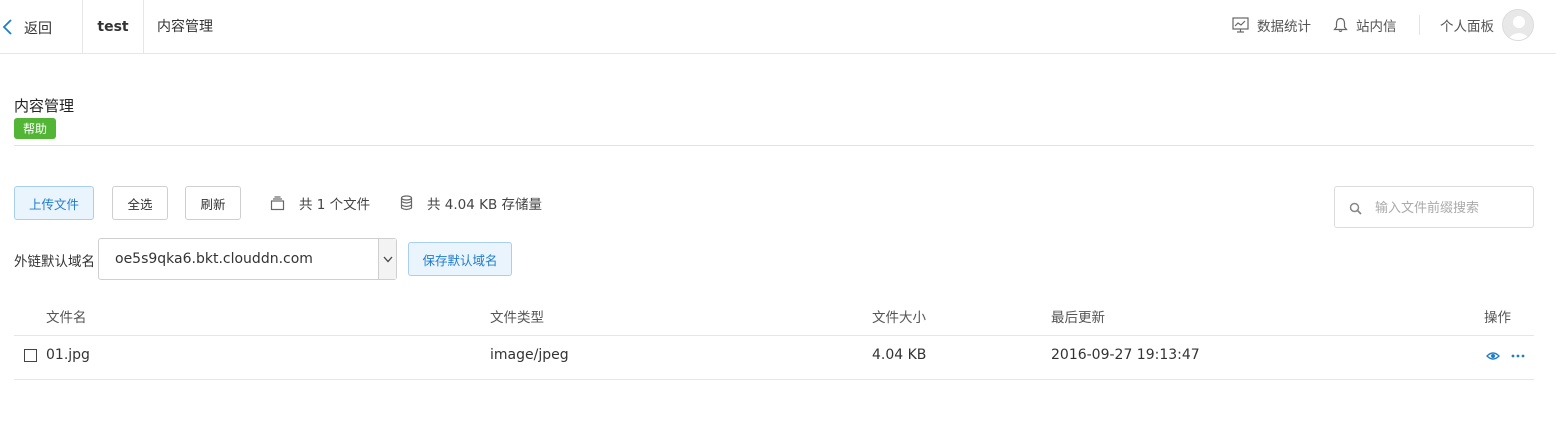  What do you see at coordinates (1340, 25) in the screenshot?
I see `bell-icon` at bounding box center [1340, 25].